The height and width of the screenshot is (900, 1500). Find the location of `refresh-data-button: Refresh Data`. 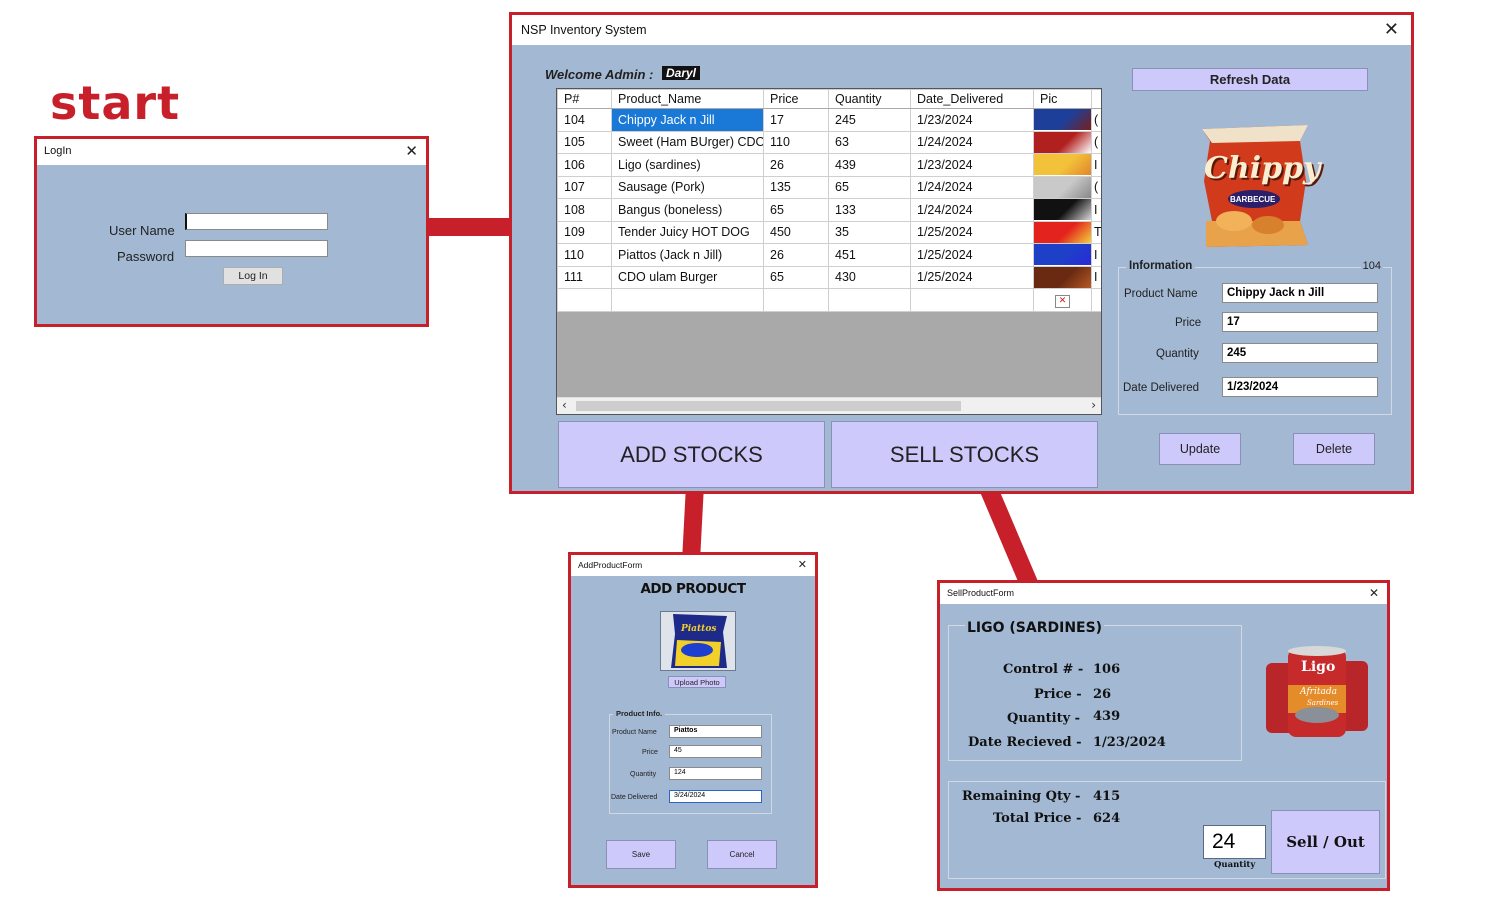

refresh-data-button: Refresh Data is located at coordinates (1250, 79).